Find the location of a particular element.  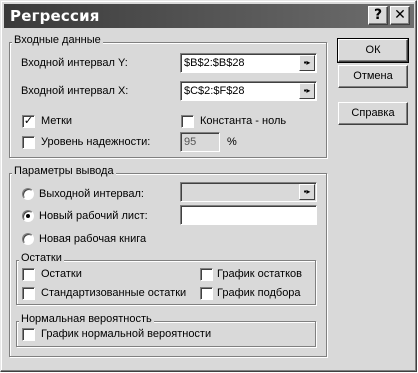

constant-zero-label: Константа - ноль is located at coordinates (243, 121).